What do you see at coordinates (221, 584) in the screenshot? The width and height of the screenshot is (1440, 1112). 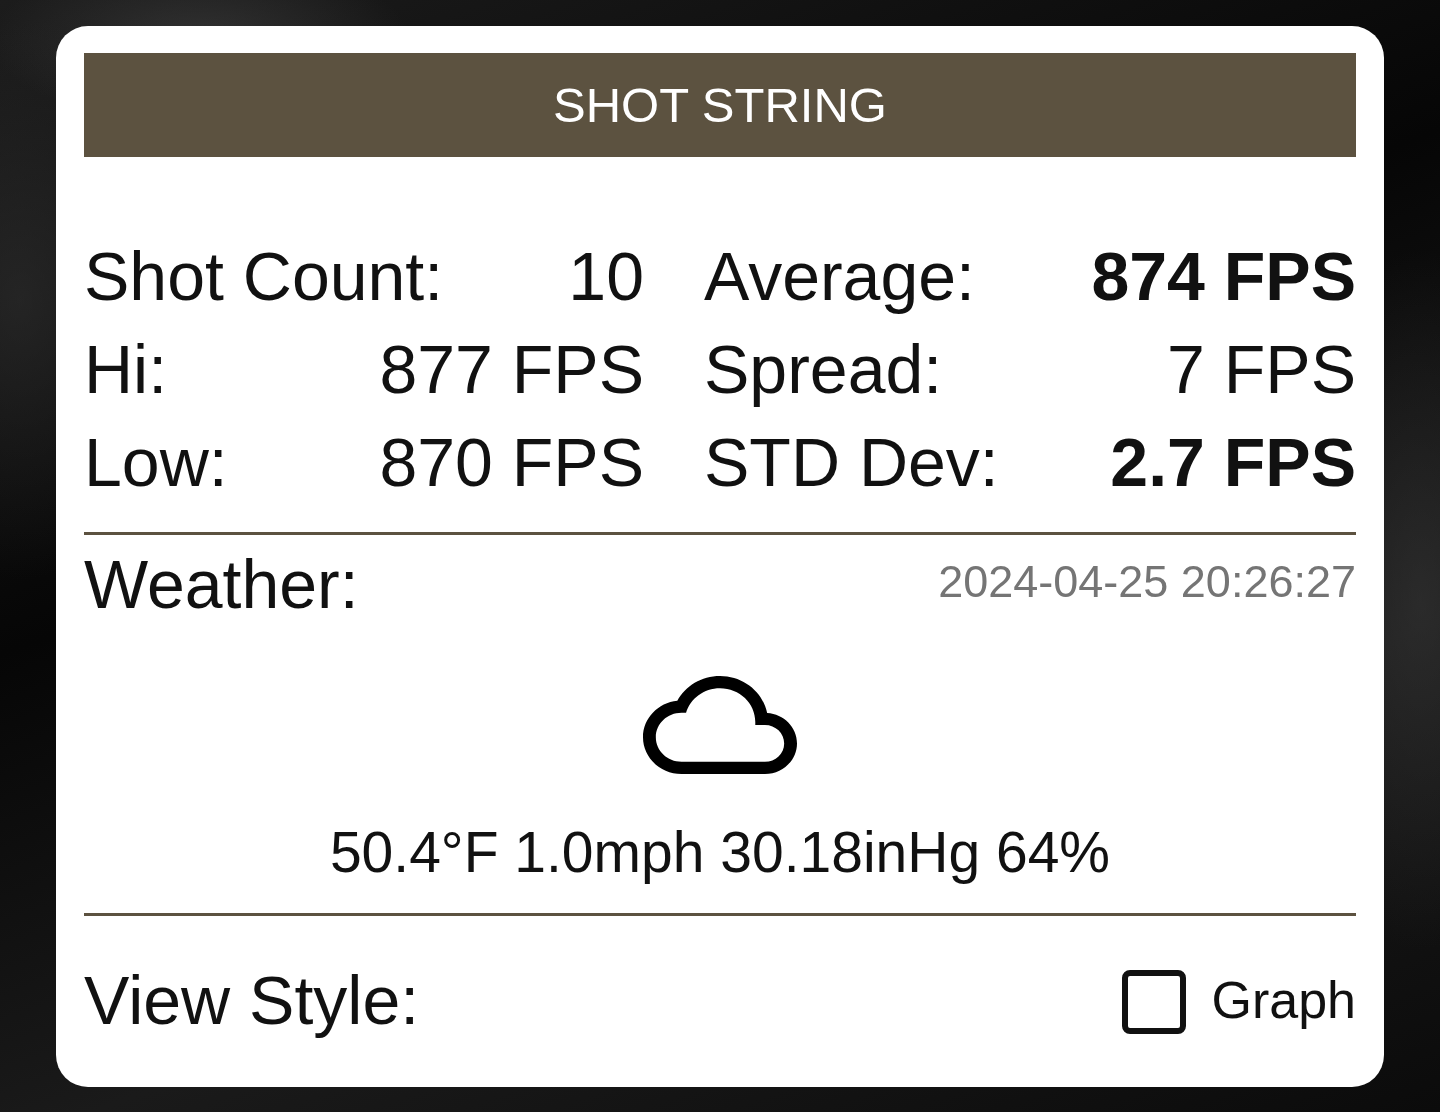 I see `weather-label: Weather:` at bounding box center [221, 584].